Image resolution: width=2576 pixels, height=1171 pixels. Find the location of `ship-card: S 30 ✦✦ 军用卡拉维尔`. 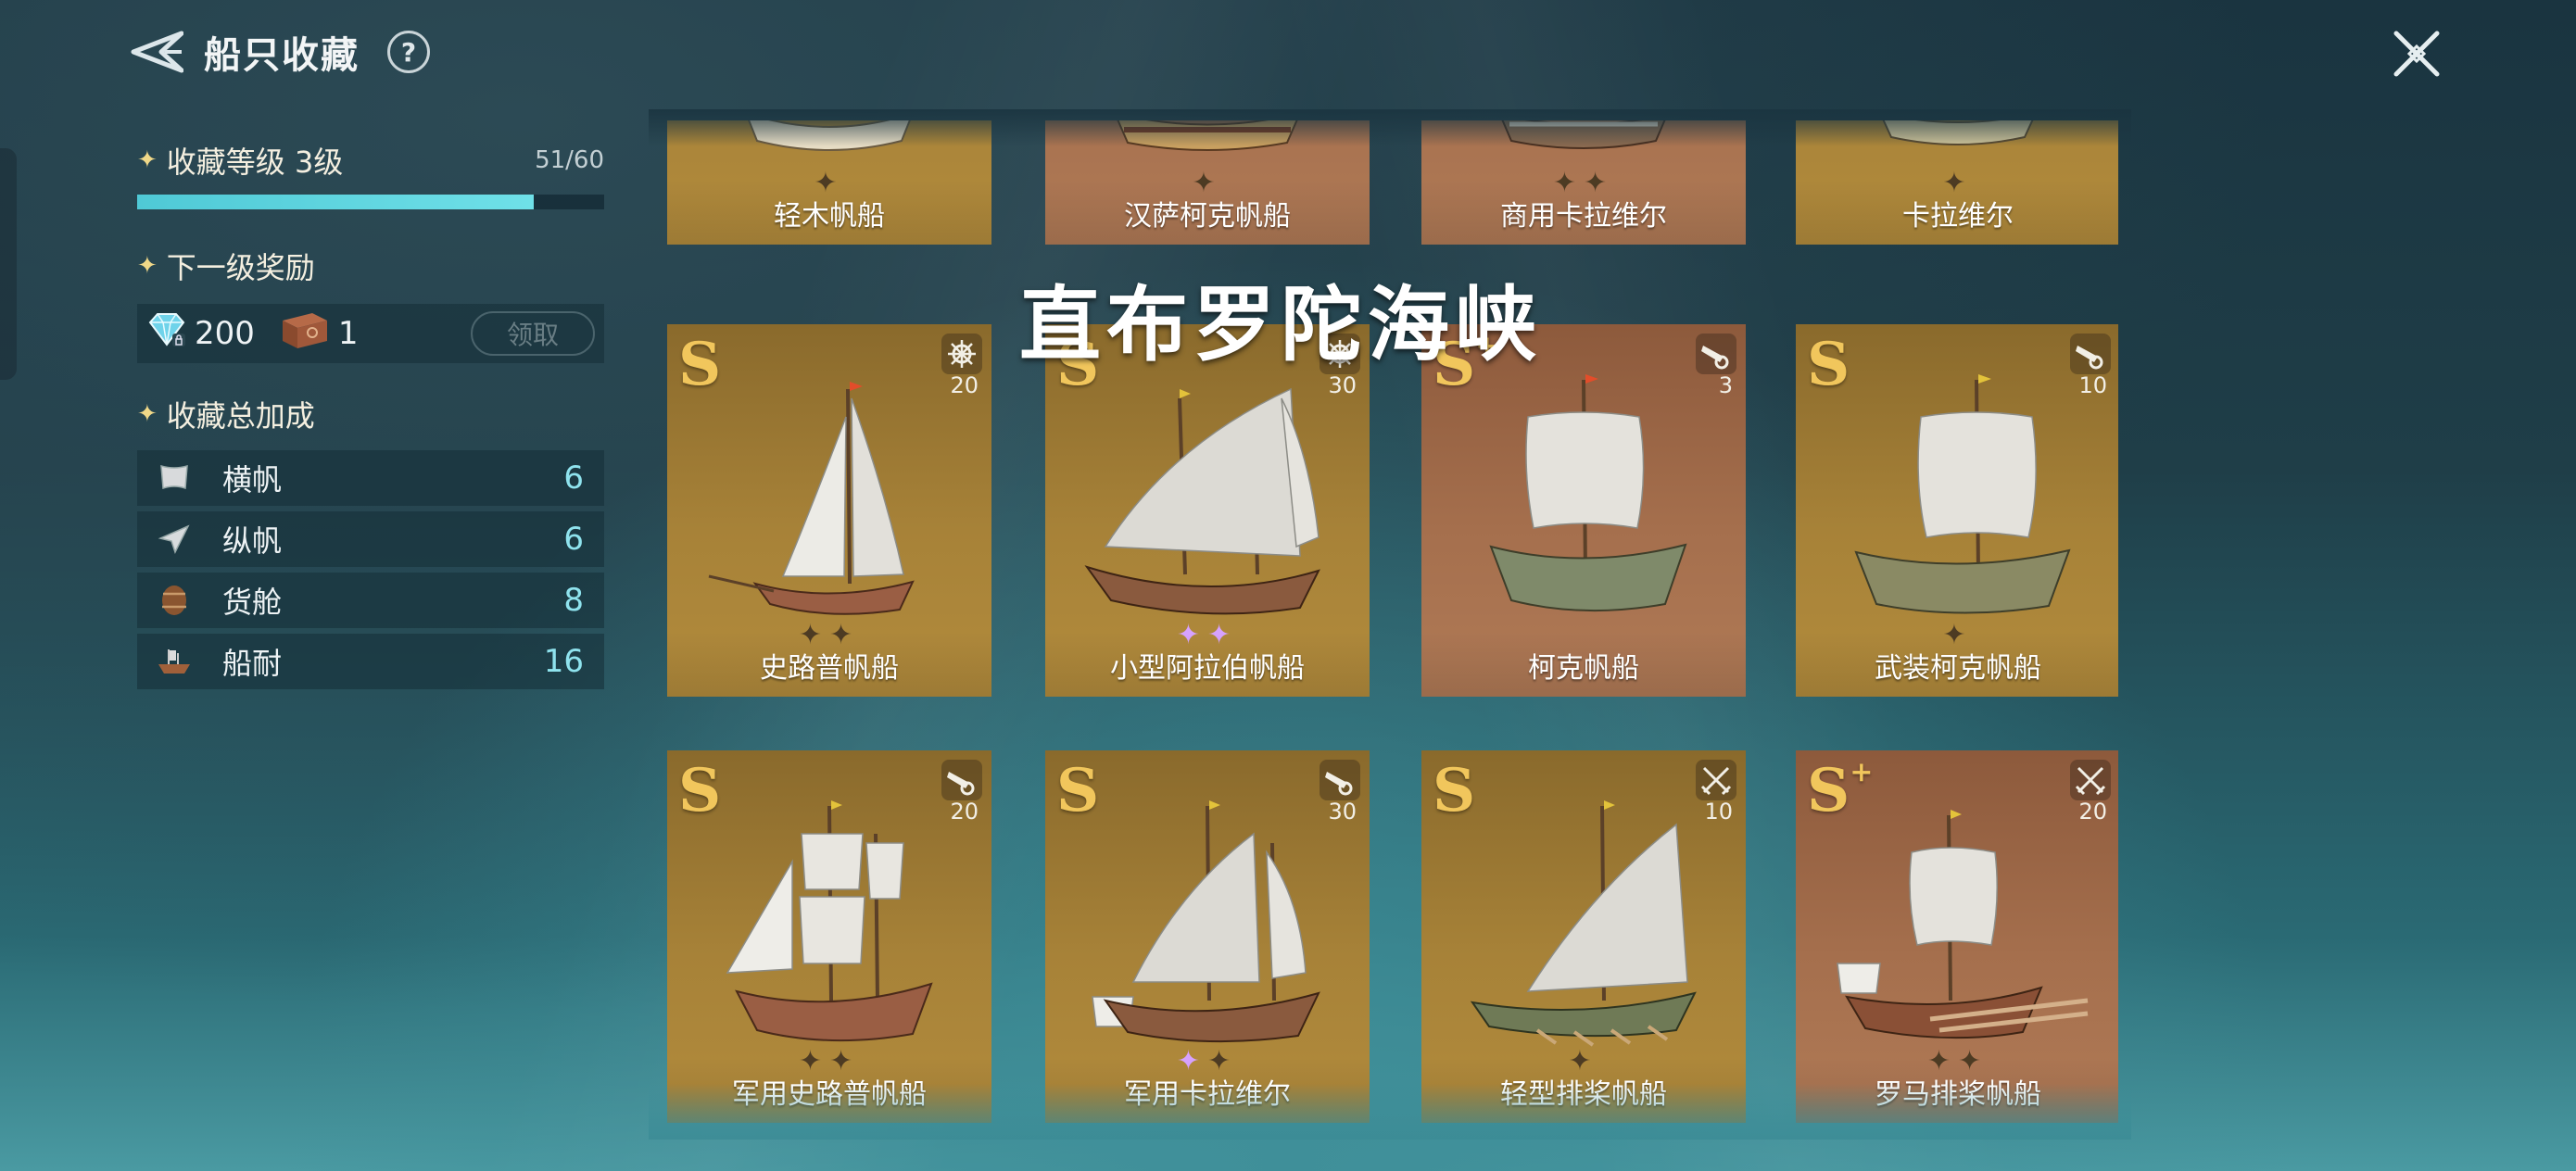

ship-card: S 30 ✦✦ 军用卡拉维尔 is located at coordinates (1207, 937).